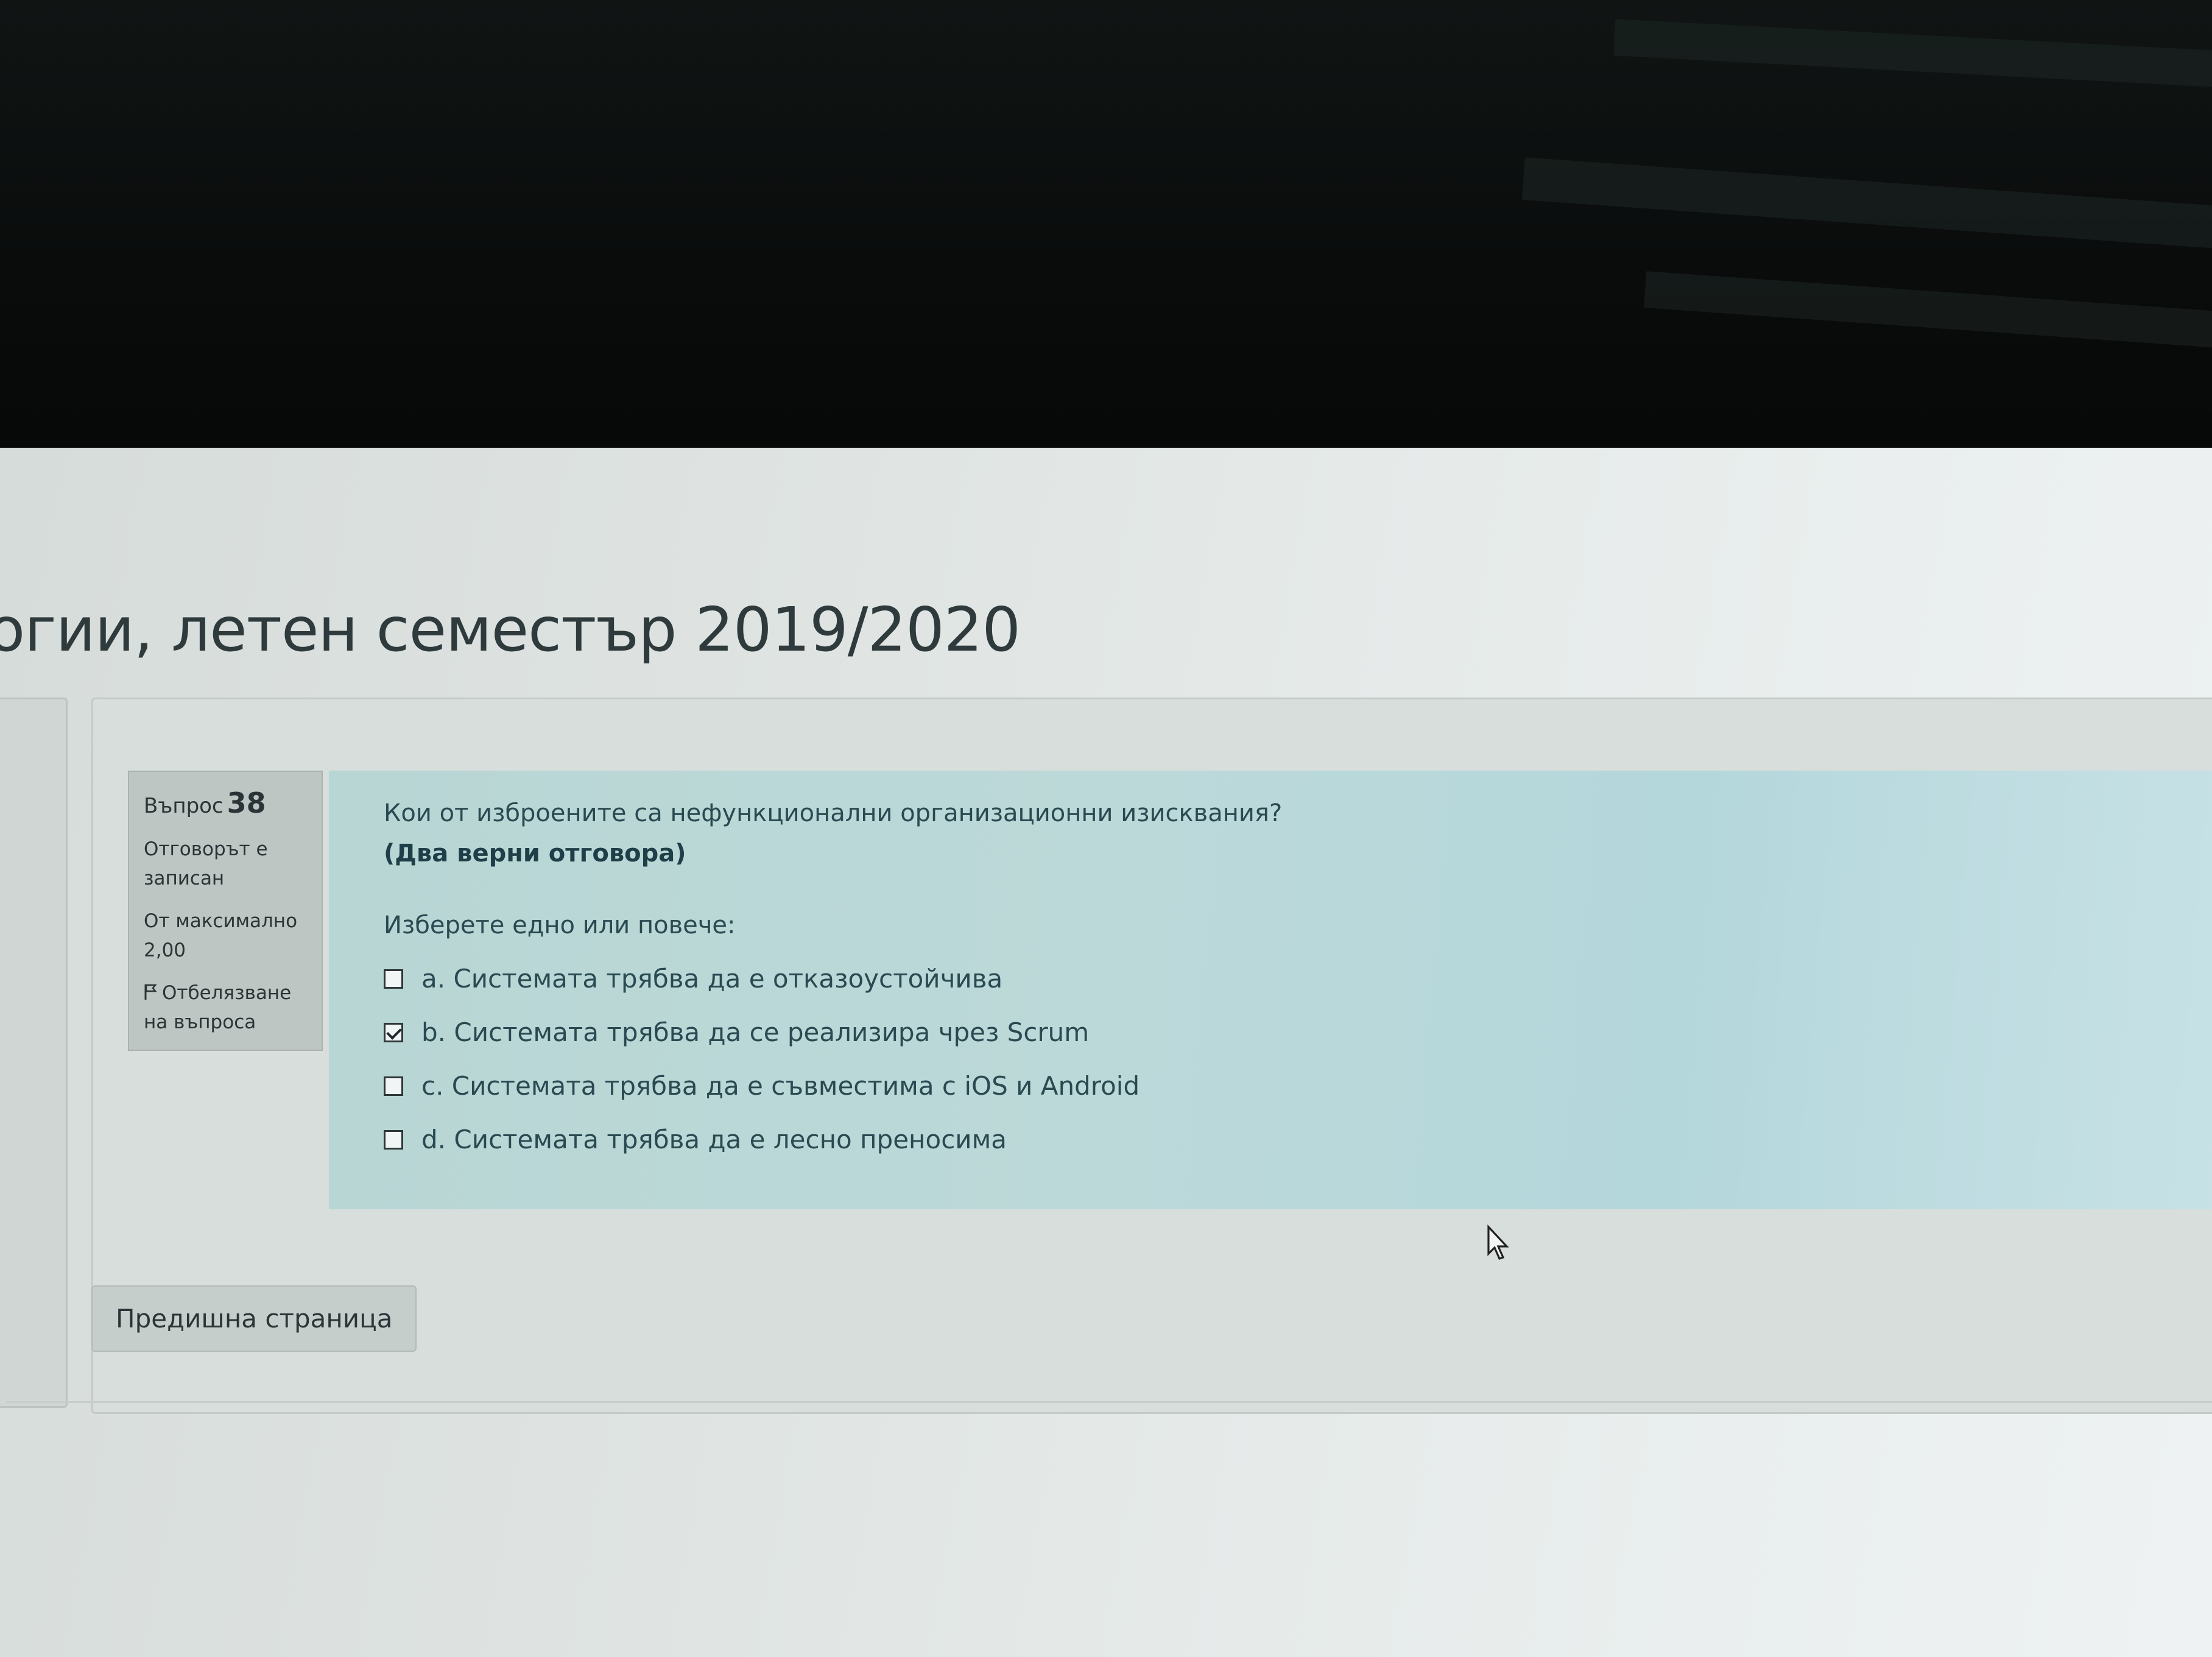  I want to click on left-panel, so click(34, 1053).